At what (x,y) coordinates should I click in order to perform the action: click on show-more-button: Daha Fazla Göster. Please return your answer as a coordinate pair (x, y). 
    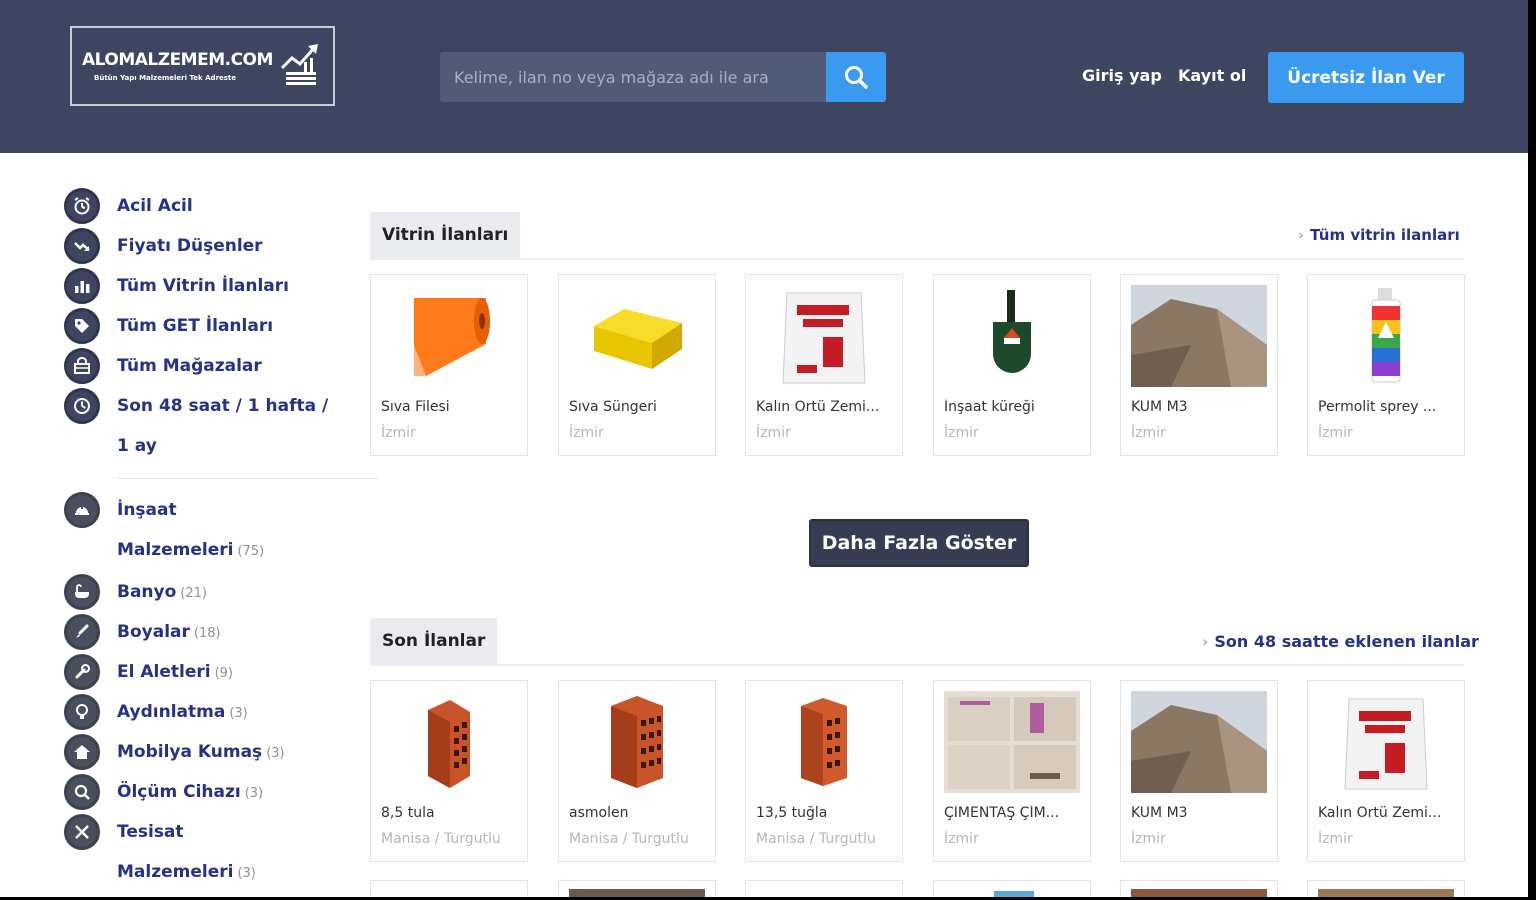
    Looking at the image, I should click on (919, 543).